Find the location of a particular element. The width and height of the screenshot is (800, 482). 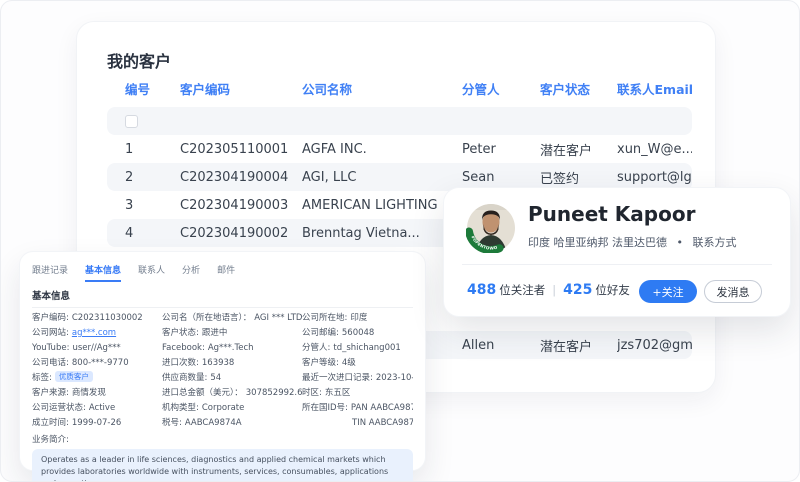

cell-owner: Peter is located at coordinates (479, 149).